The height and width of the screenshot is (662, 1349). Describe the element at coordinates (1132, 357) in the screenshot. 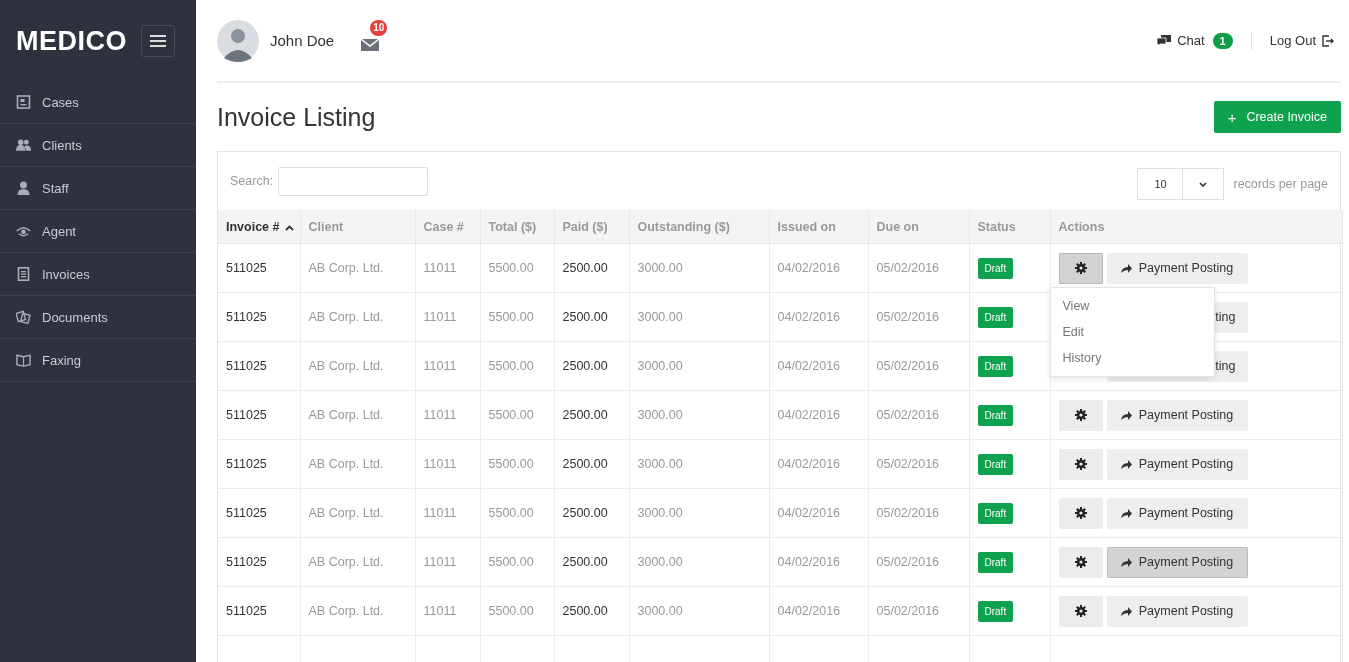

I see `menu-item: History` at that location.